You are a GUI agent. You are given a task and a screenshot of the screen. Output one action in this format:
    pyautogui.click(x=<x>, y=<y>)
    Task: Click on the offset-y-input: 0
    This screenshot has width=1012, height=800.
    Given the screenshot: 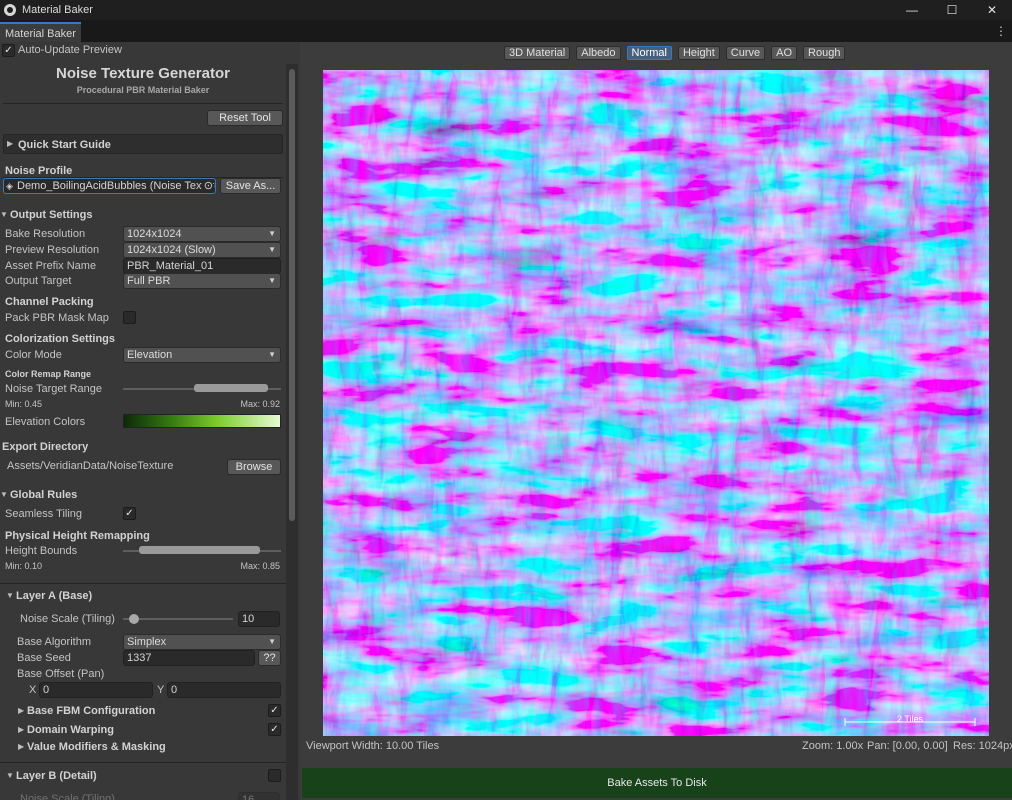 What is the action you would take?
    pyautogui.click(x=224, y=690)
    